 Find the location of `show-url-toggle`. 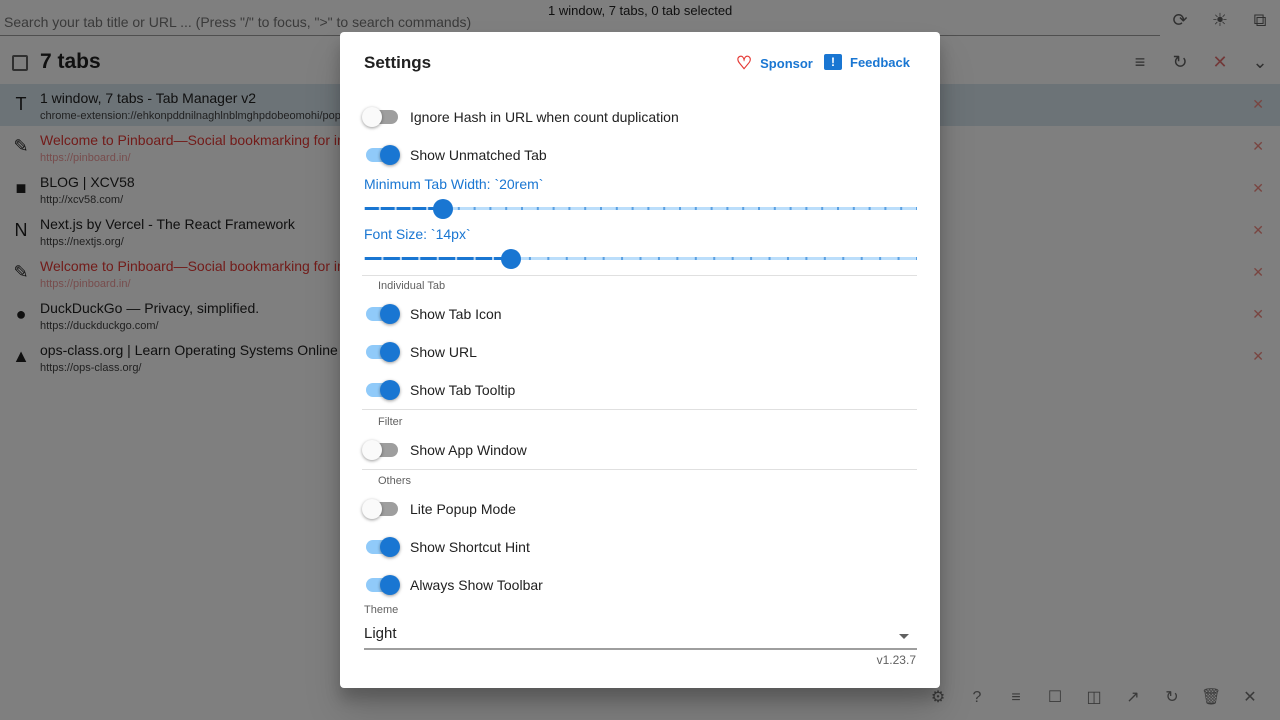

show-url-toggle is located at coordinates (381, 352).